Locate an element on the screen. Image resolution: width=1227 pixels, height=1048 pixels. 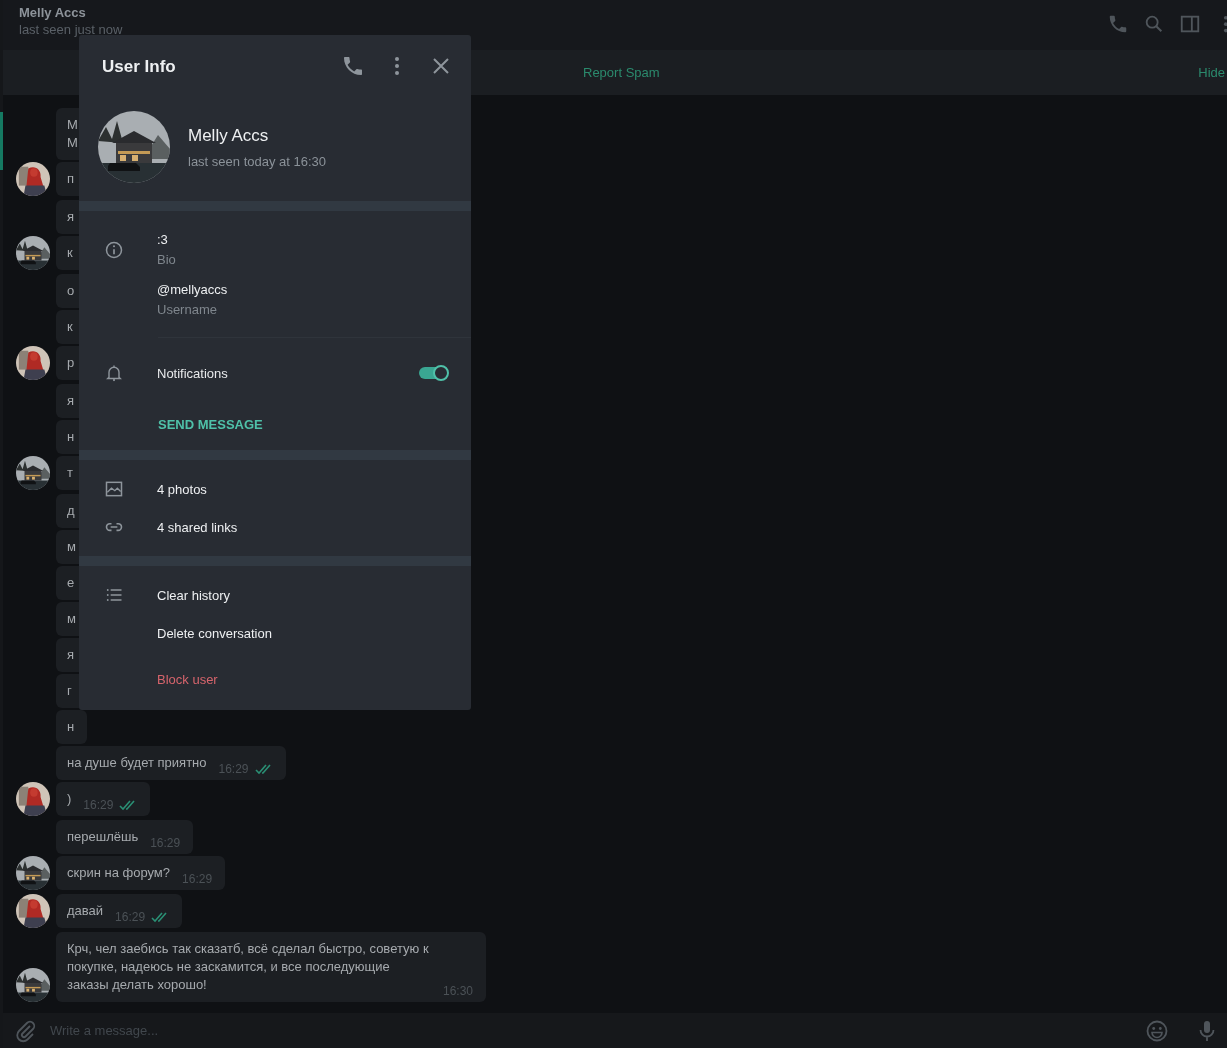
action-link: Delete conversation is located at coordinates (214, 633).